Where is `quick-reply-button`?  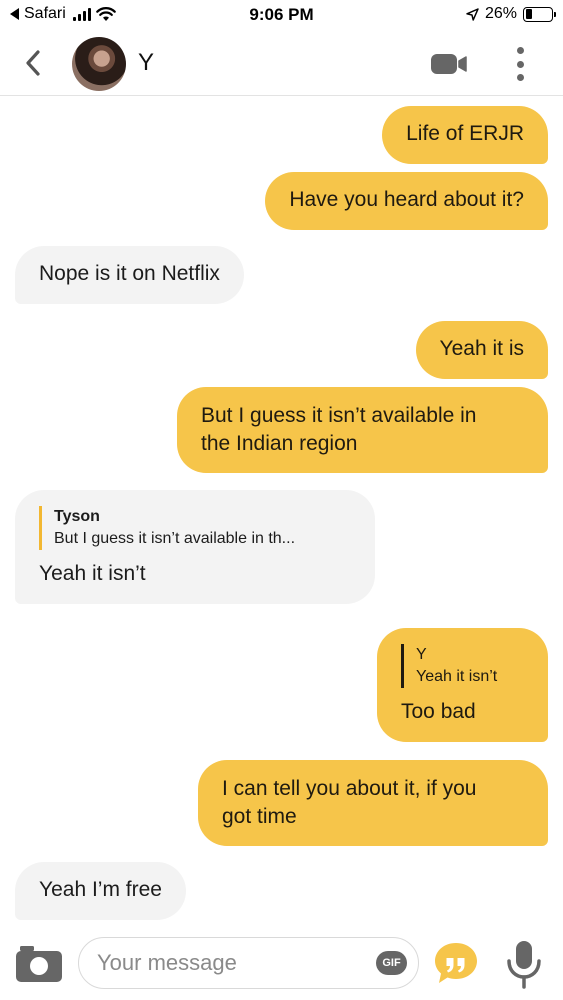
quick-reply-button is located at coordinates (456, 963).